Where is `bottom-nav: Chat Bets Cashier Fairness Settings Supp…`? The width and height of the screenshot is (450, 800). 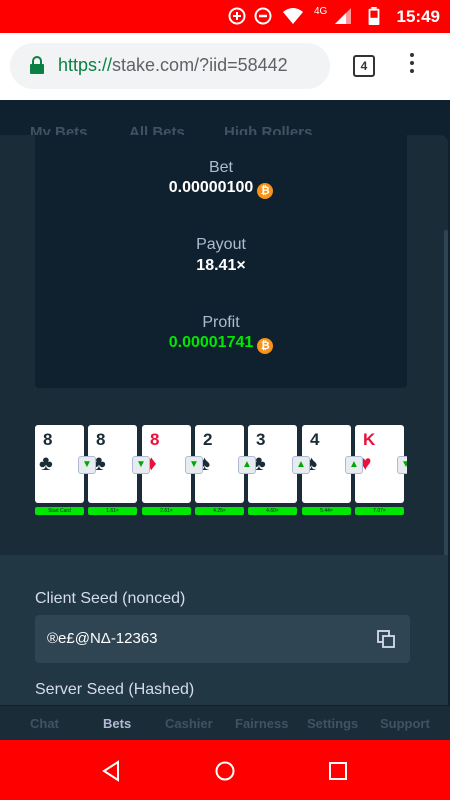 bottom-nav: Chat Bets Cashier Fairness Settings Supp… is located at coordinates (225, 723).